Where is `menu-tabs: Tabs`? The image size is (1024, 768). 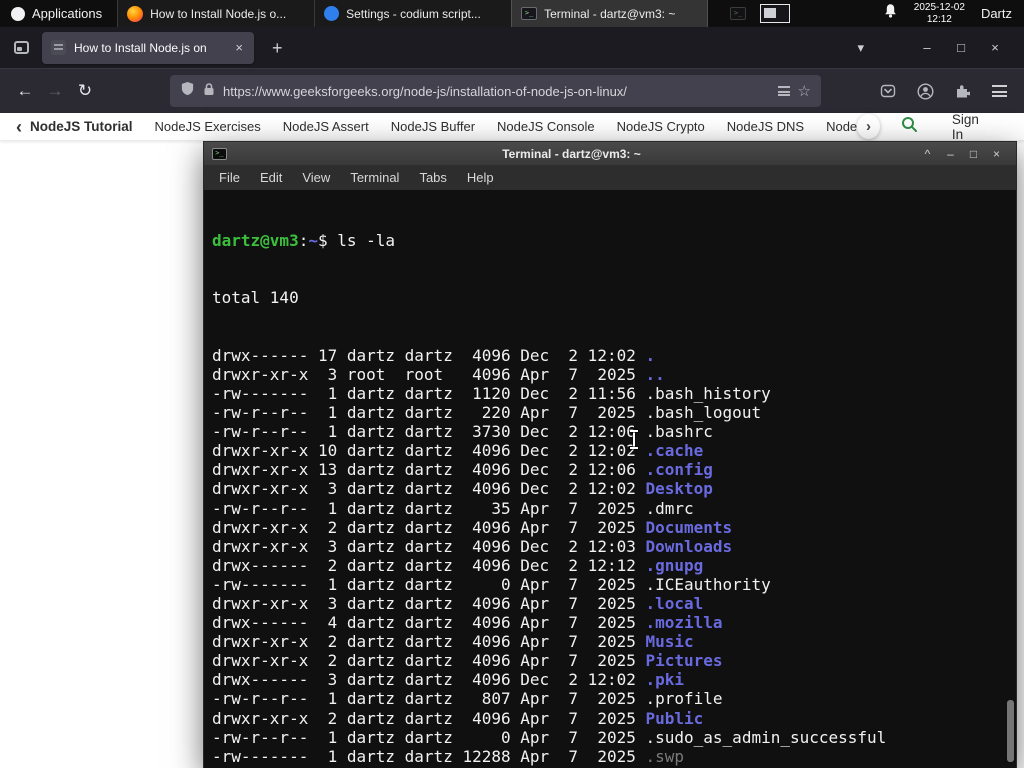
menu-tabs: Tabs is located at coordinates (432, 177).